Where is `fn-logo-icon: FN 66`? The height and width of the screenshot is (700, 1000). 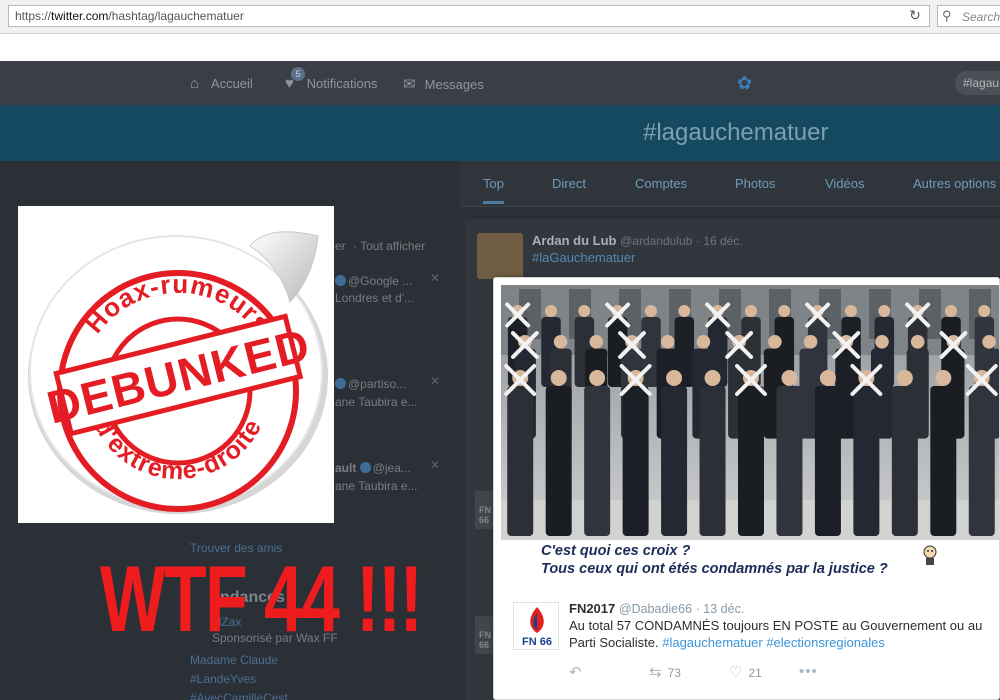 fn-logo-icon: FN 66 is located at coordinates (537, 627).